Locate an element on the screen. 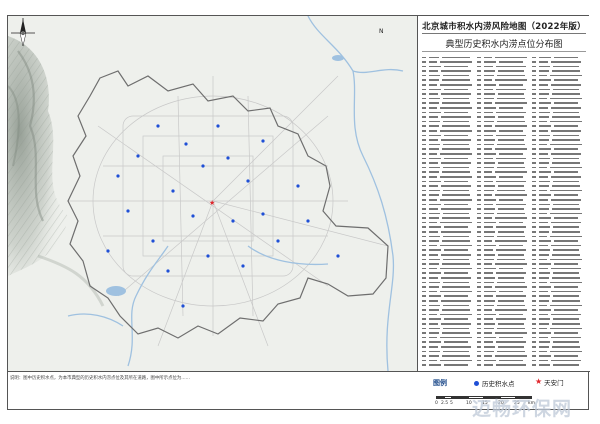 Image resolution: width=600 pixels, height=424 pixels. title-divider is located at coordinates (504, 33).